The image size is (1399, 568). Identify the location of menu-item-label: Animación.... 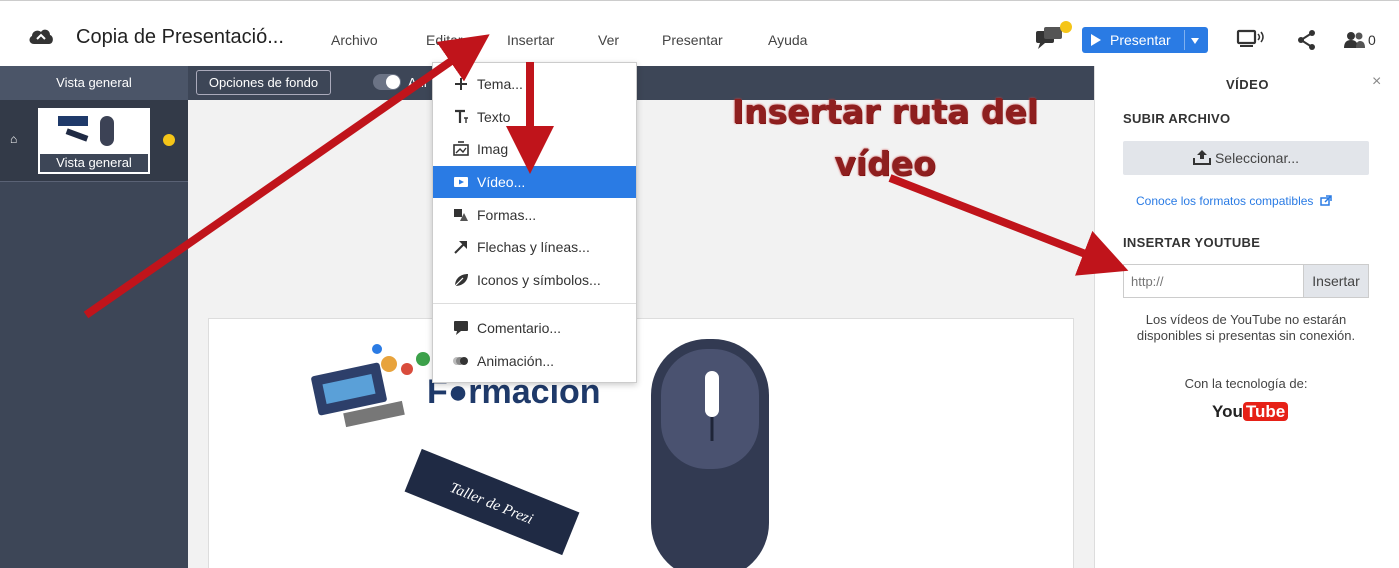
(516, 361).